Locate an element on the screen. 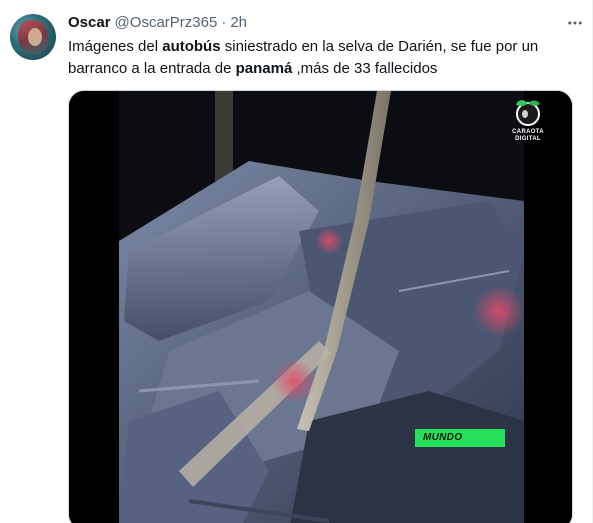  tweet-text-part: Imágenes del is located at coordinates (115, 46).